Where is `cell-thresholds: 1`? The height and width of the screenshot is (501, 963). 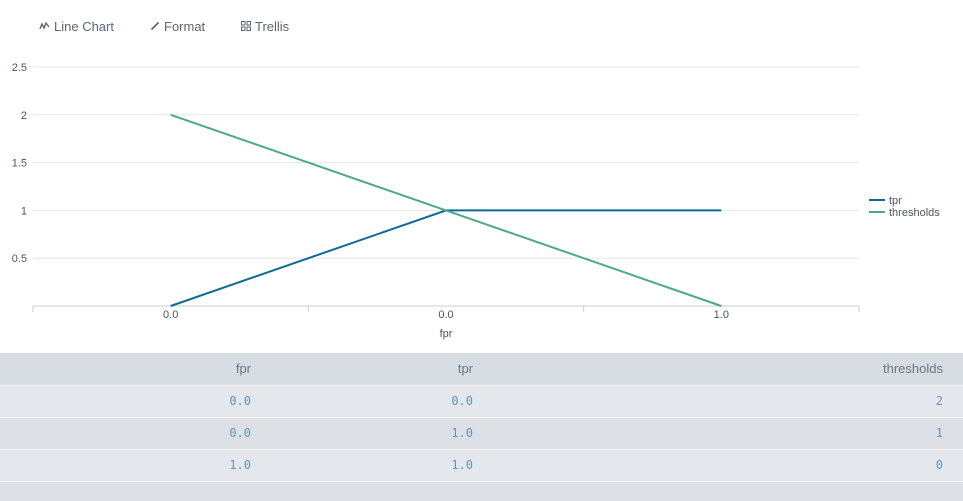 cell-thresholds: 1 is located at coordinates (939, 433).